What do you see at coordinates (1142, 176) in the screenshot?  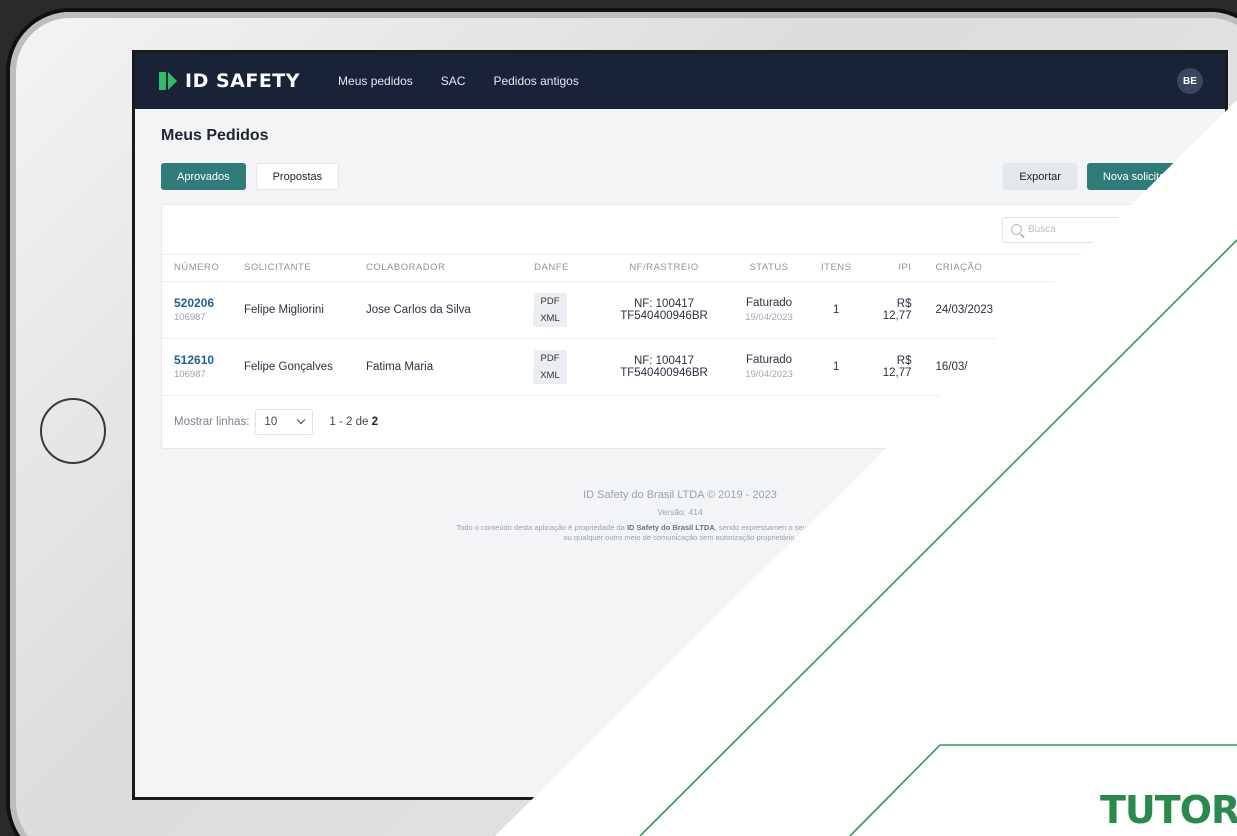 I see `new-request-button: Nova solicitação` at bounding box center [1142, 176].